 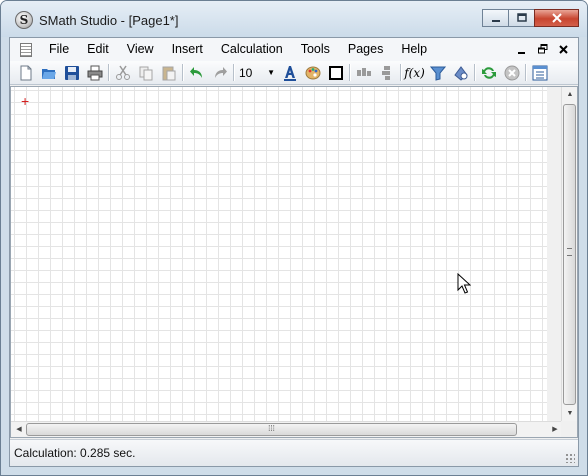 I want to click on vertical-scroll-thumb, so click(x=569, y=254).